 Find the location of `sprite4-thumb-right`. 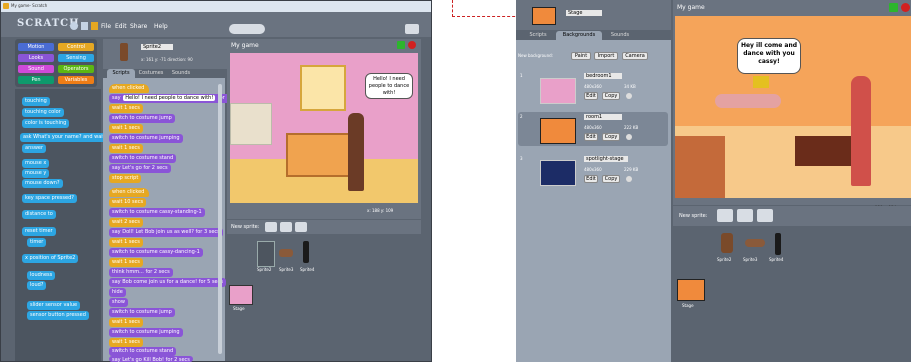

sprite4-thumb-right is located at coordinates (778, 244).